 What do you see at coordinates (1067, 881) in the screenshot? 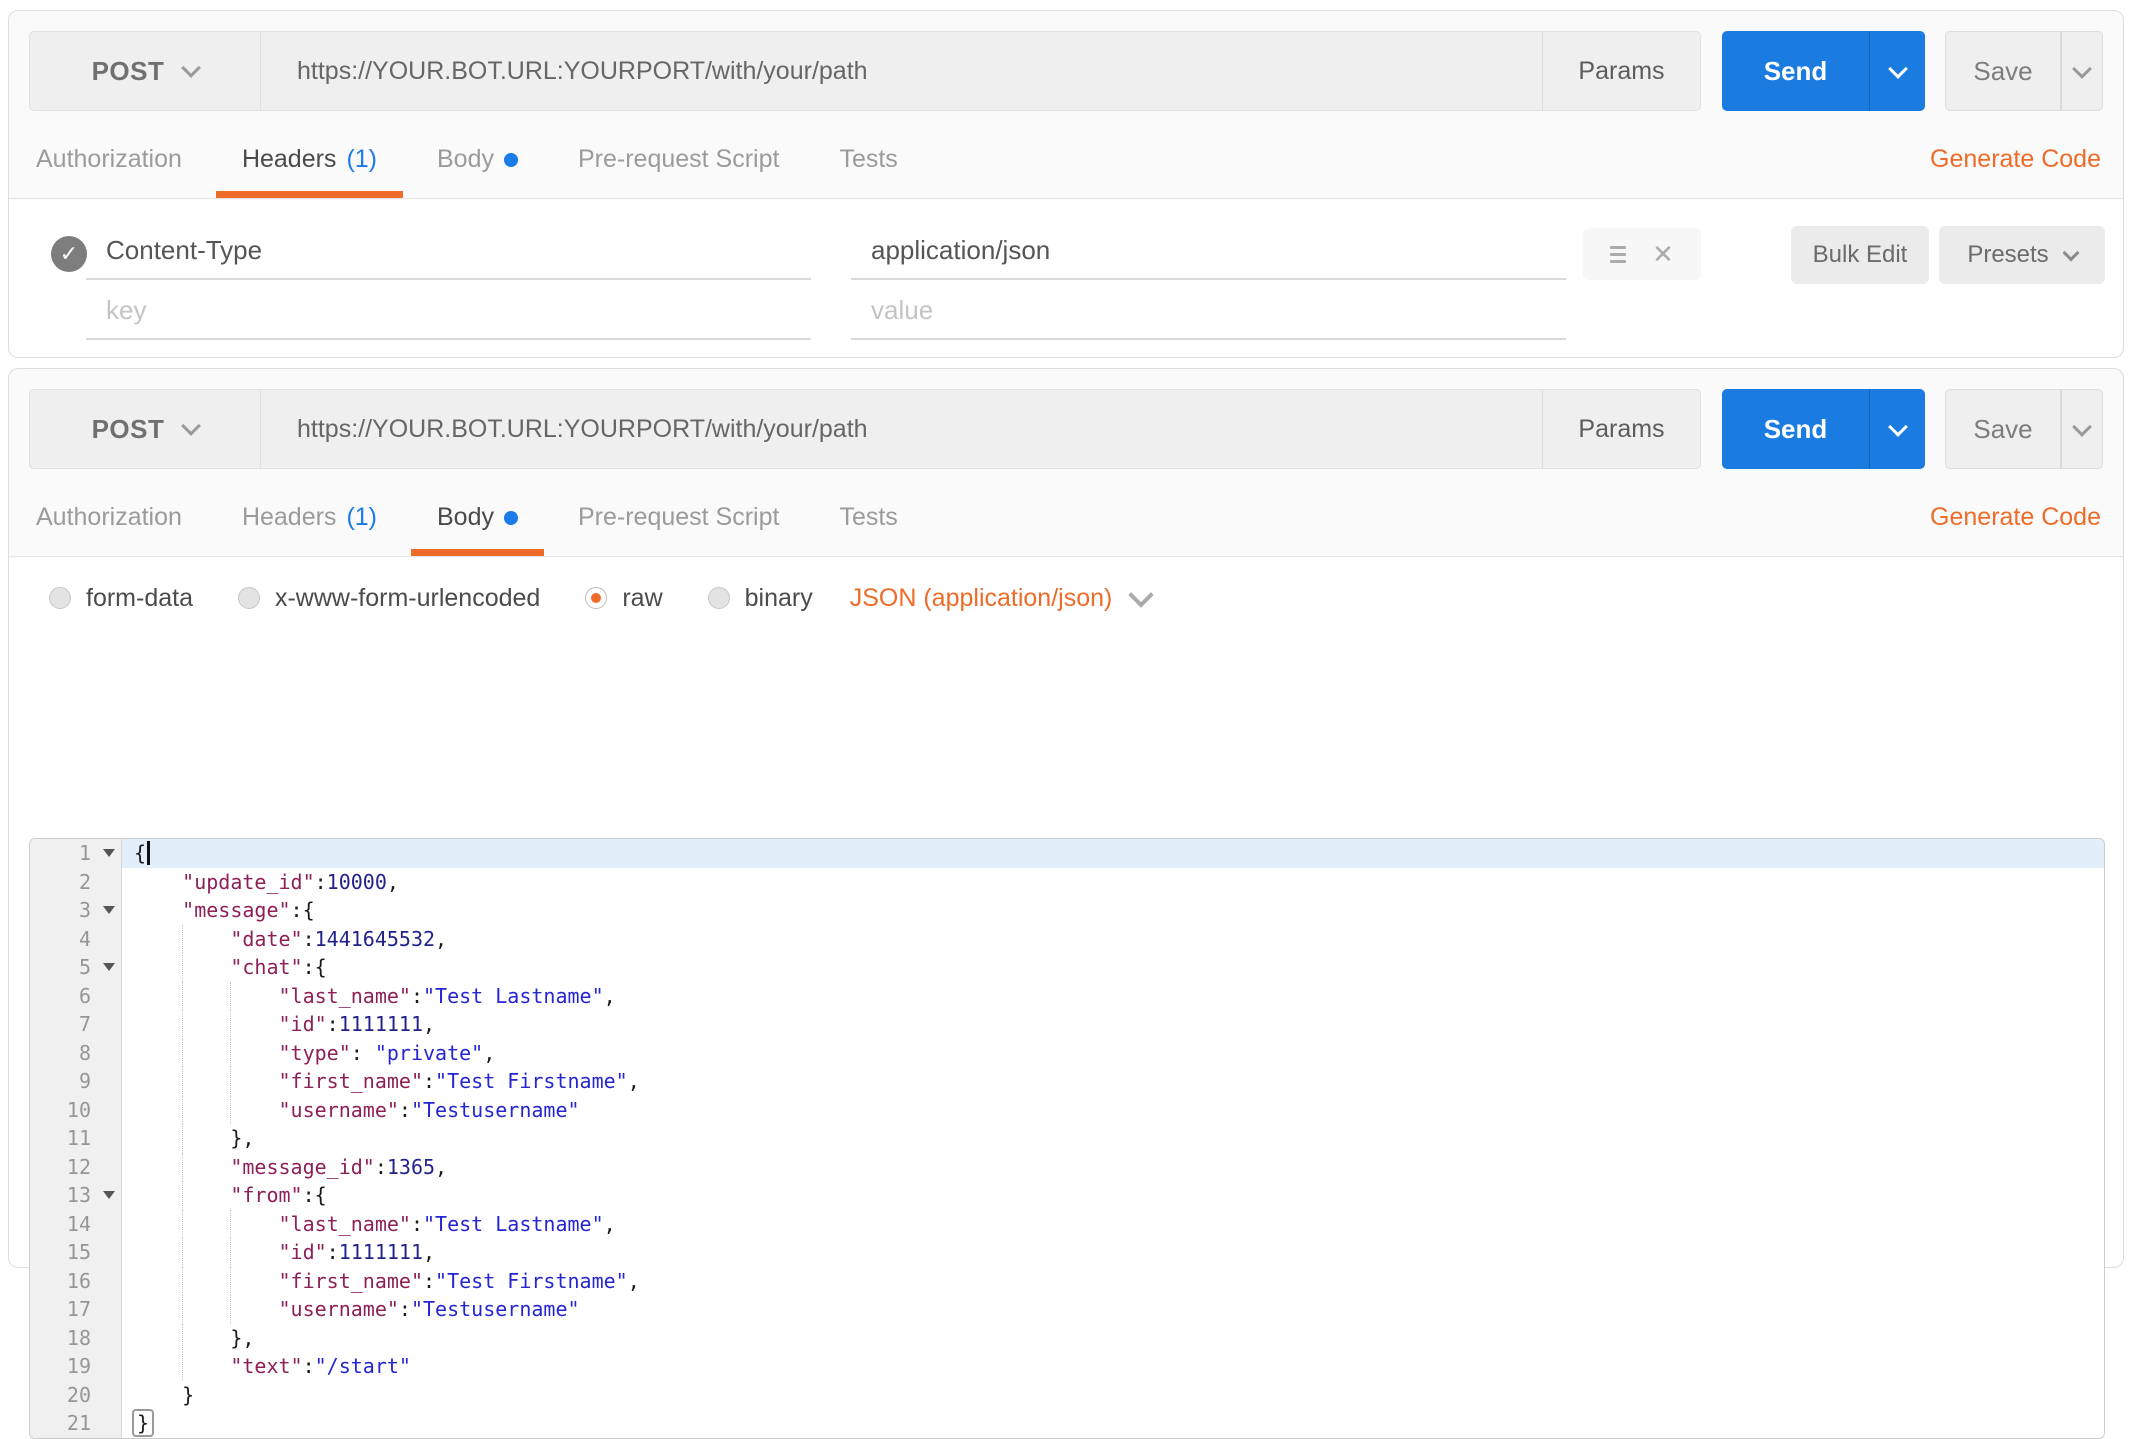
I see `code-line-2: 2 "update_id":10000,` at bounding box center [1067, 881].